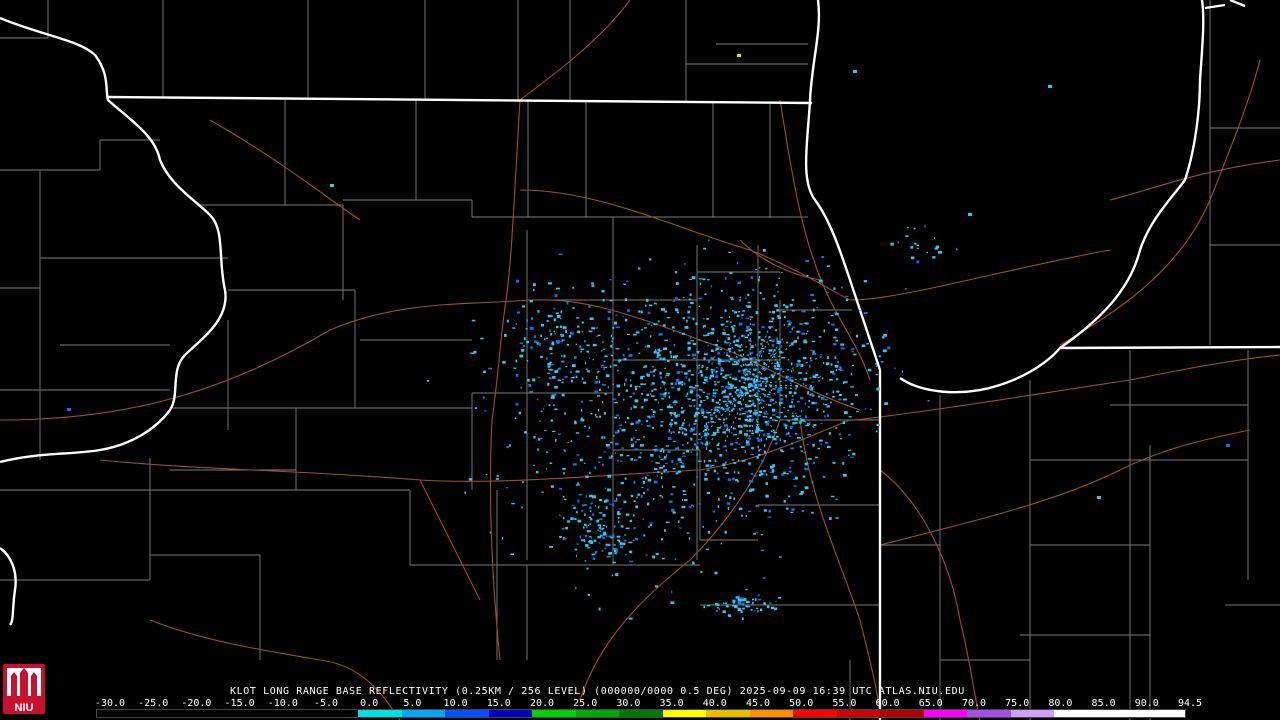 Image resolution: width=1280 pixels, height=720 pixels. What do you see at coordinates (24, 708) in the screenshot?
I see `logo-text: NIU` at bounding box center [24, 708].